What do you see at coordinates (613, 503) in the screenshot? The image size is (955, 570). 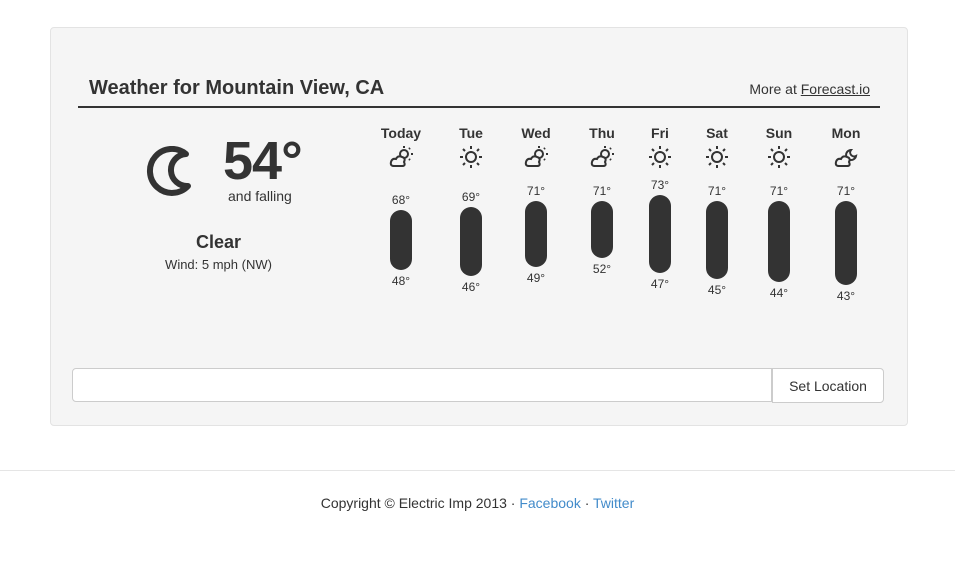 I see `twitter-link: Twitter` at bounding box center [613, 503].